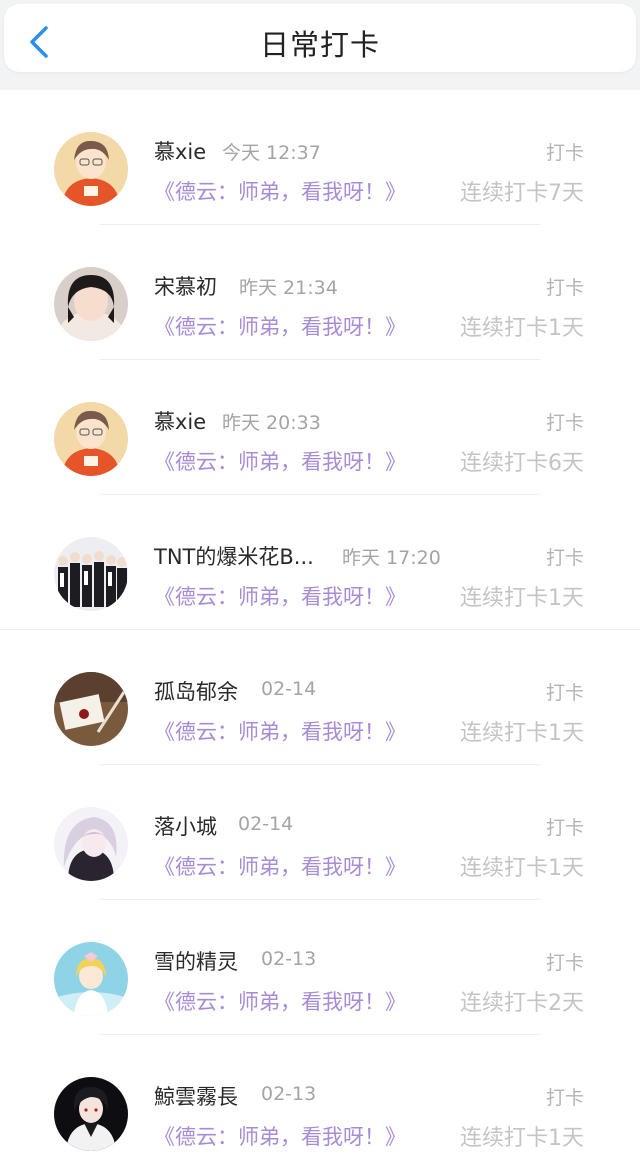  What do you see at coordinates (522, 1003) in the screenshot?
I see `streak-count: 连续打卡2天` at bounding box center [522, 1003].